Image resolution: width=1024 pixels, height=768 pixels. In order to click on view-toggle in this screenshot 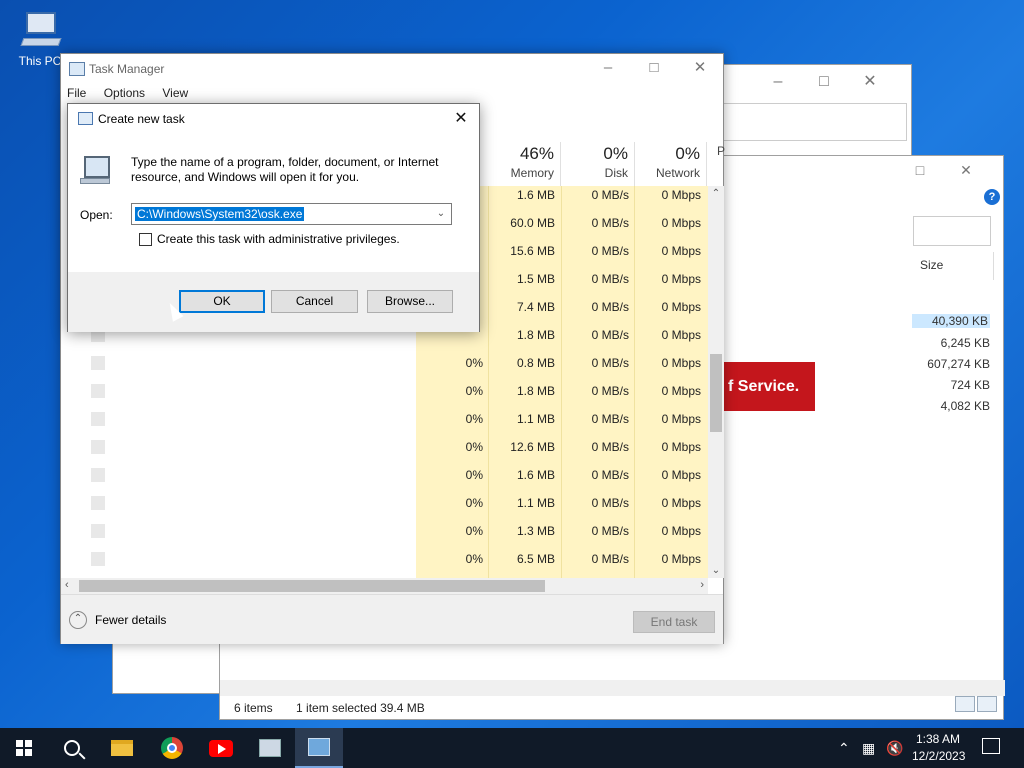, I will do `click(975, 705)`.